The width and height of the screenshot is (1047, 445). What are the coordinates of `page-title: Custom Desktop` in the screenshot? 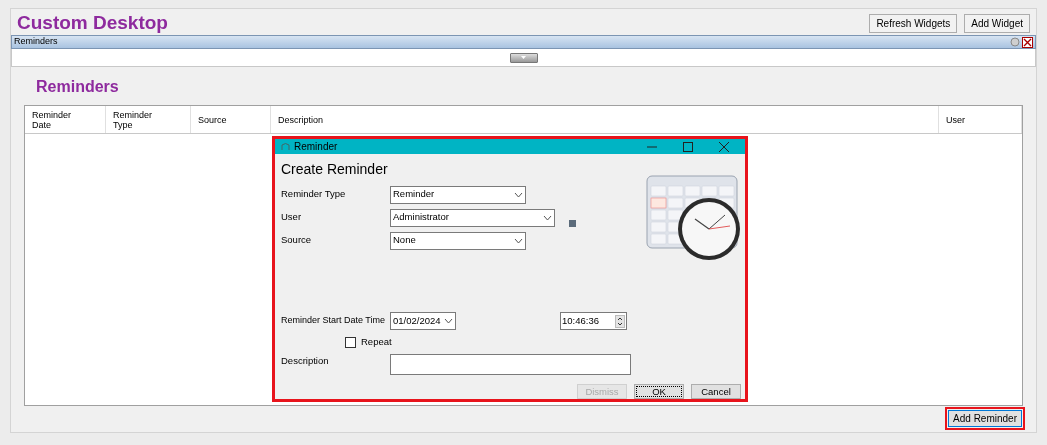 It's located at (92, 22).